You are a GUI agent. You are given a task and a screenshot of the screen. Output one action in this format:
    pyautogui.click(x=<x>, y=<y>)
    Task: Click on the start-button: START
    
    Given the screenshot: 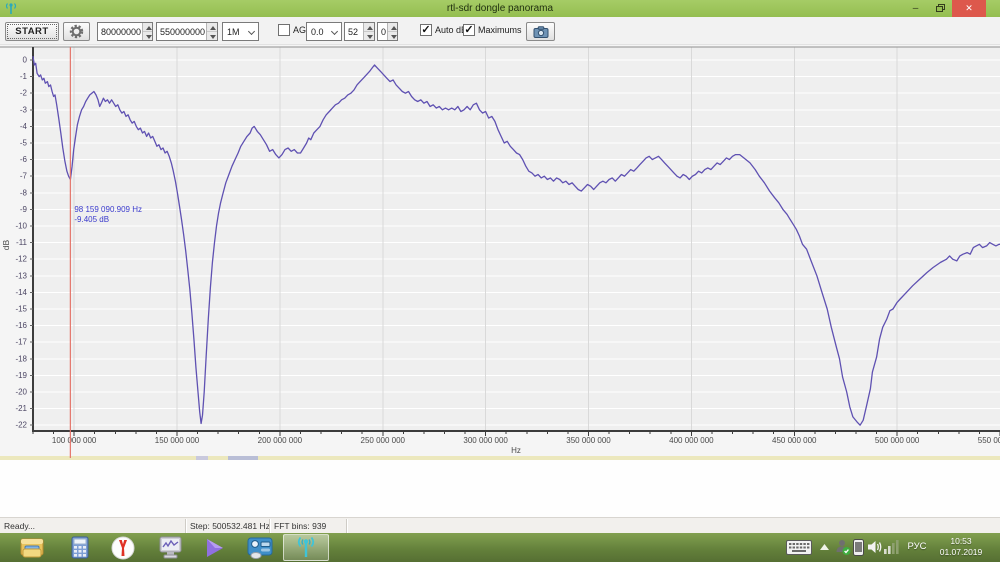 What is the action you would take?
    pyautogui.click(x=32, y=31)
    